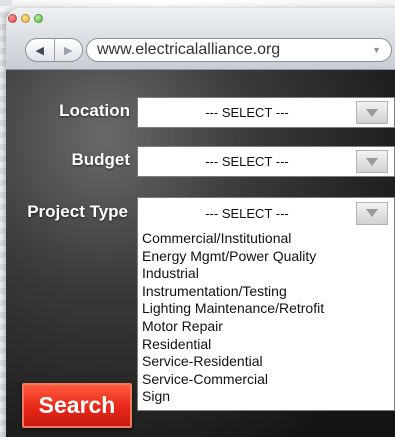  I want to click on project-type-label: Project Type, so click(77, 211).